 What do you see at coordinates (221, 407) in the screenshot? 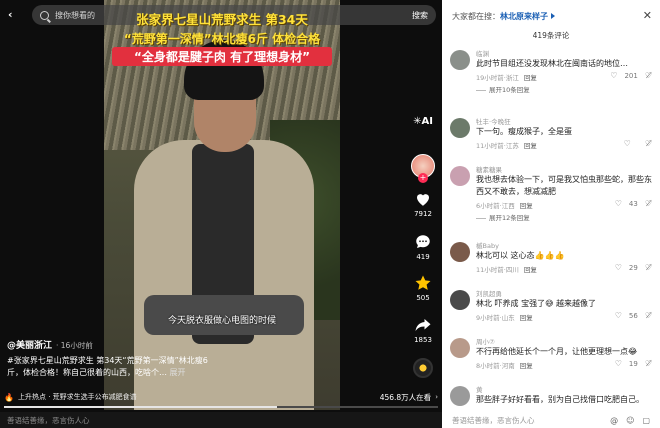
I see `video-progress-bar` at bounding box center [221, 407].